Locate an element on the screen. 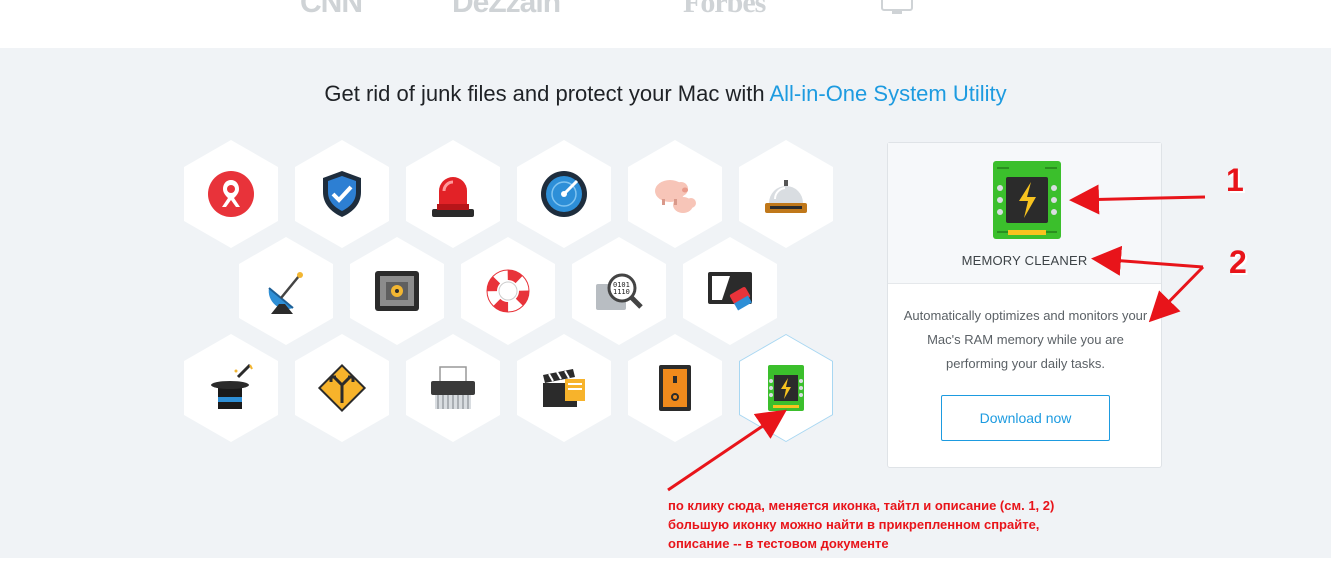  annotation-note-line: описание -- в тестовом документе is located at coordinates (778, 543).